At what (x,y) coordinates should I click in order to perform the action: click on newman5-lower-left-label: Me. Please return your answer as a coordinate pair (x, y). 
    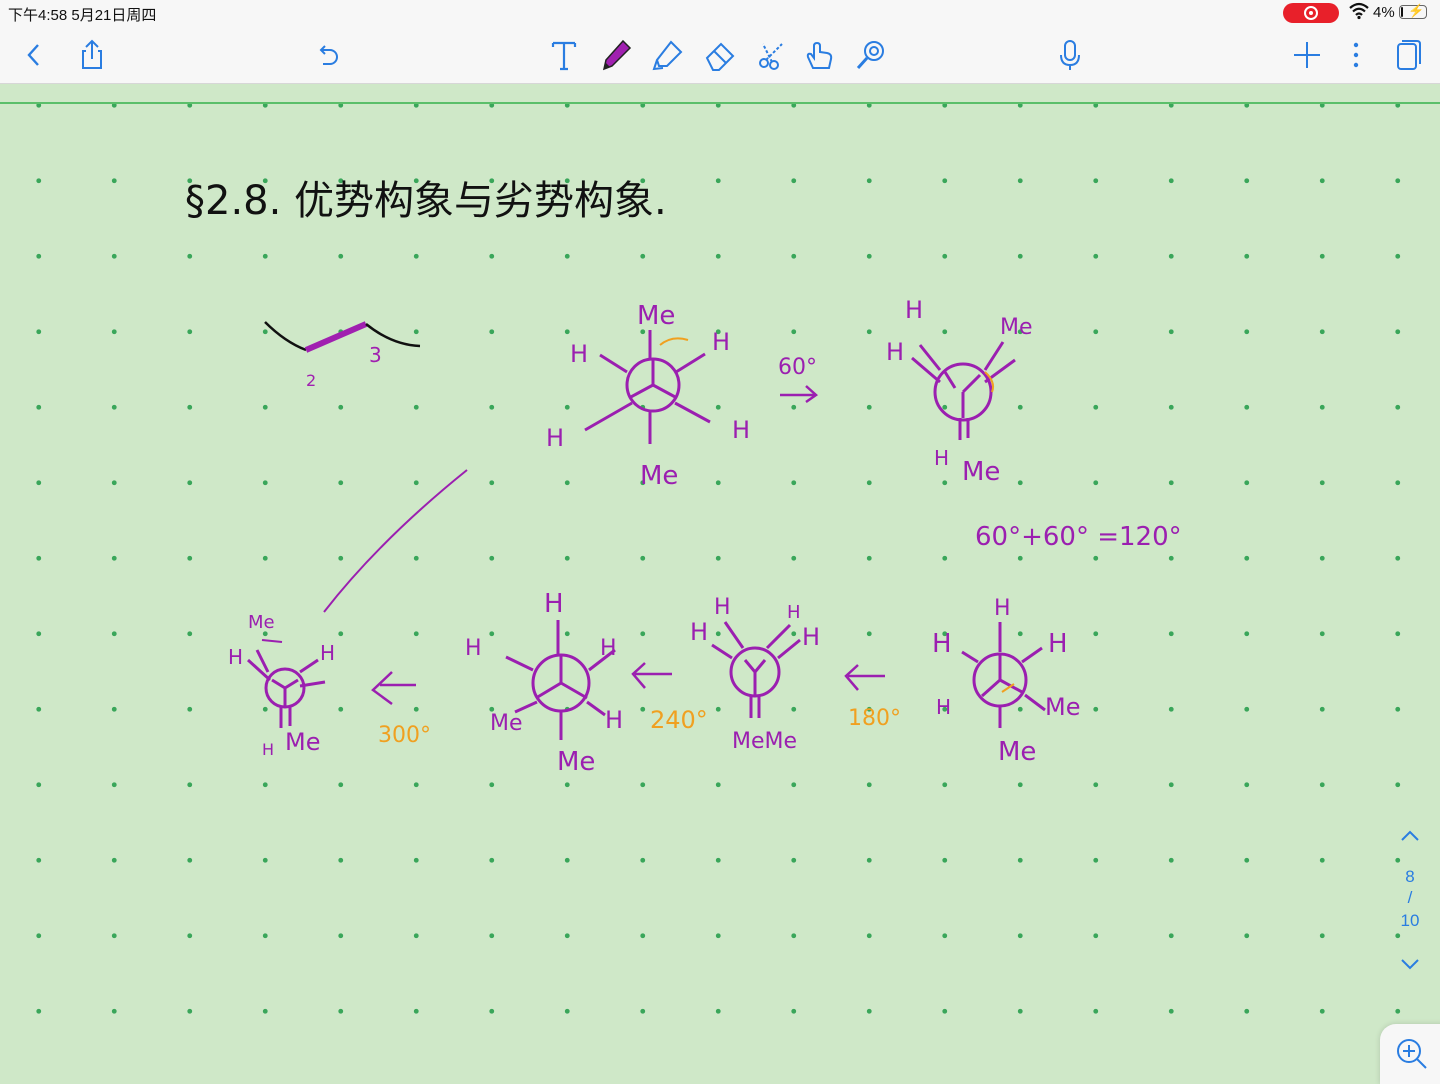
    Looking at the image, I should click on (506, 723).